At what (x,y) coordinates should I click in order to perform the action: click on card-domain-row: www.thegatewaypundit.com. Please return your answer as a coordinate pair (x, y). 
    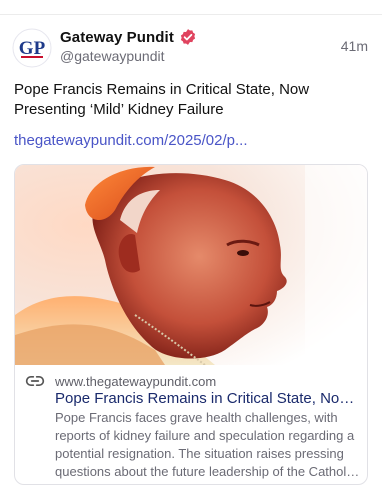
    Looking at the image, I should click on (120, 381).